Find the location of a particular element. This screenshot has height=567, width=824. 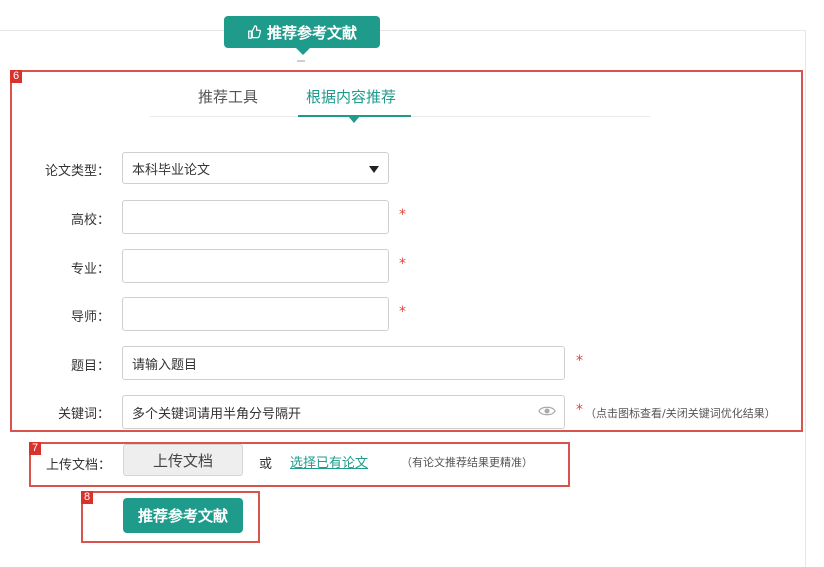

annotation-badge-6: 6 is located at coordinates (16, 76).